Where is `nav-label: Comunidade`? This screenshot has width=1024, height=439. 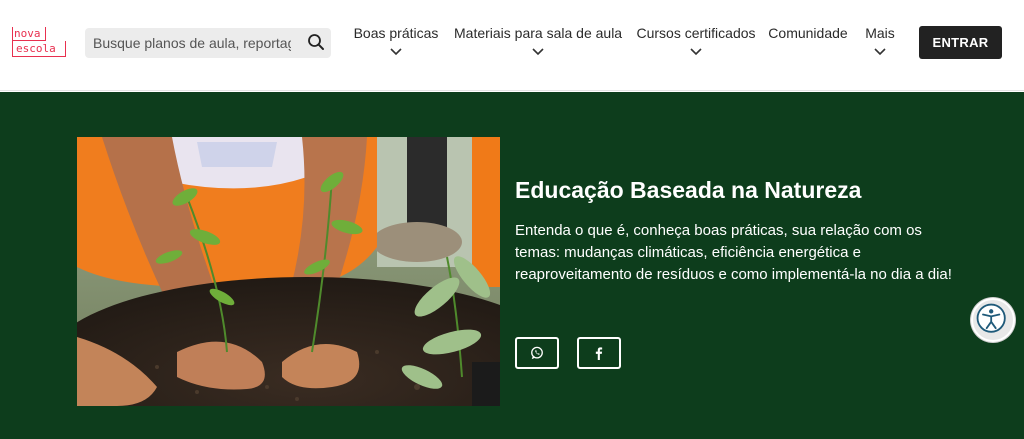
nav-label: Comunidade is located at coordinates (808, 33).